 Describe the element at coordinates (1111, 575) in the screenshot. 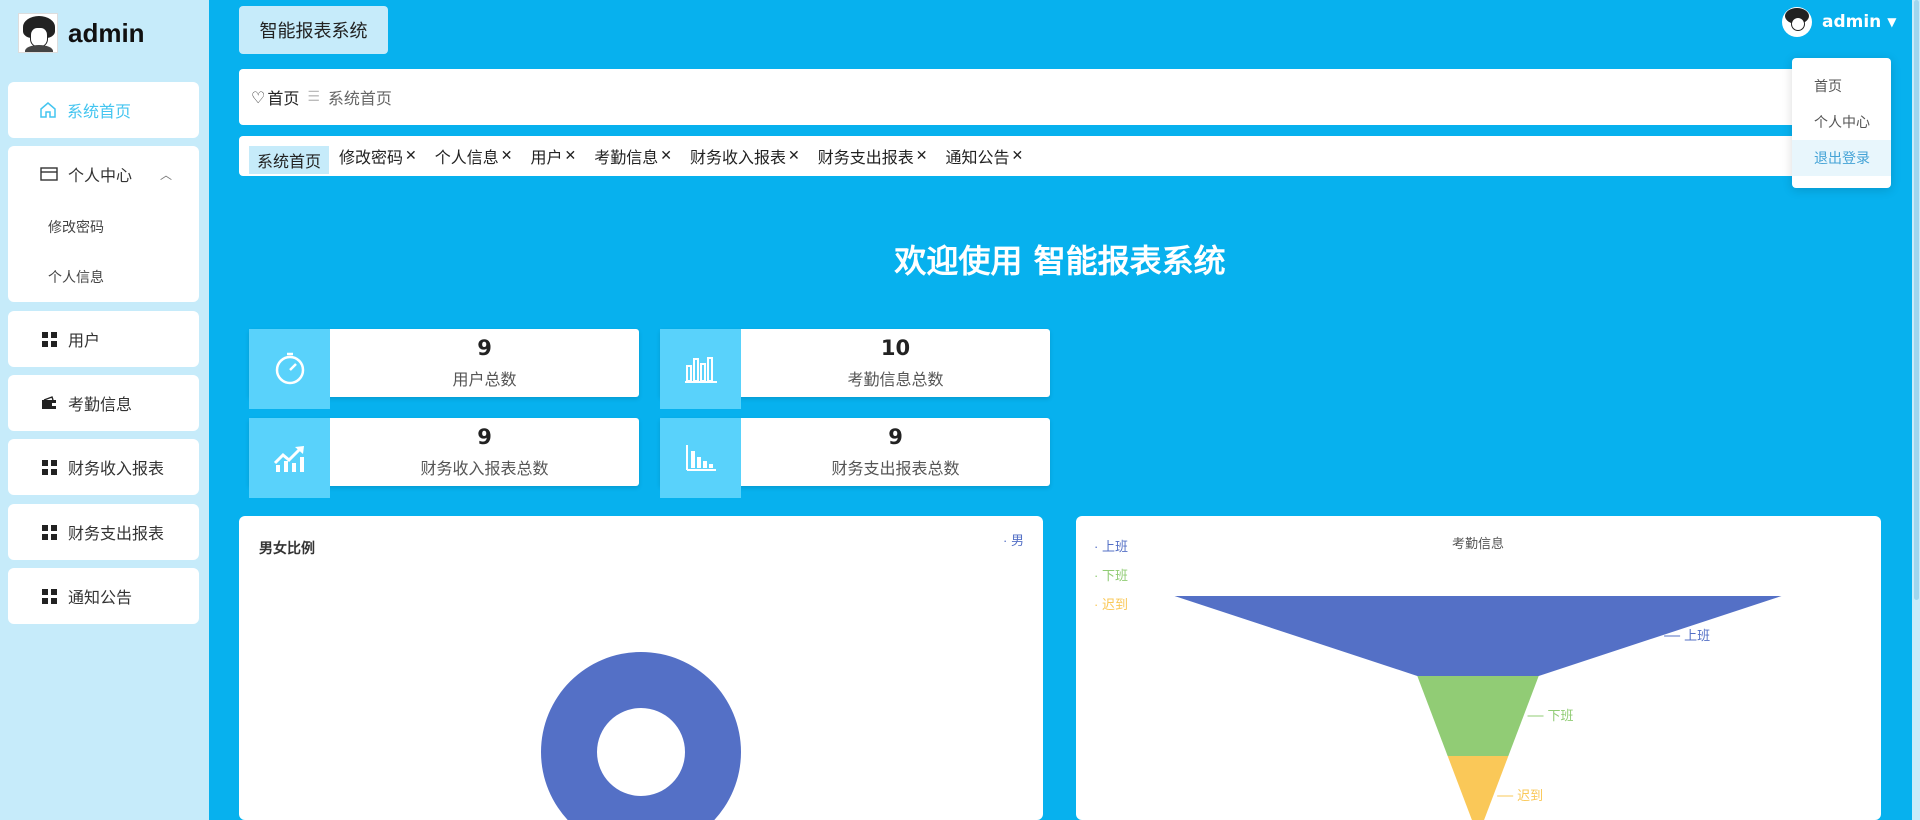

I see `legend-item: · 下班` at that location.